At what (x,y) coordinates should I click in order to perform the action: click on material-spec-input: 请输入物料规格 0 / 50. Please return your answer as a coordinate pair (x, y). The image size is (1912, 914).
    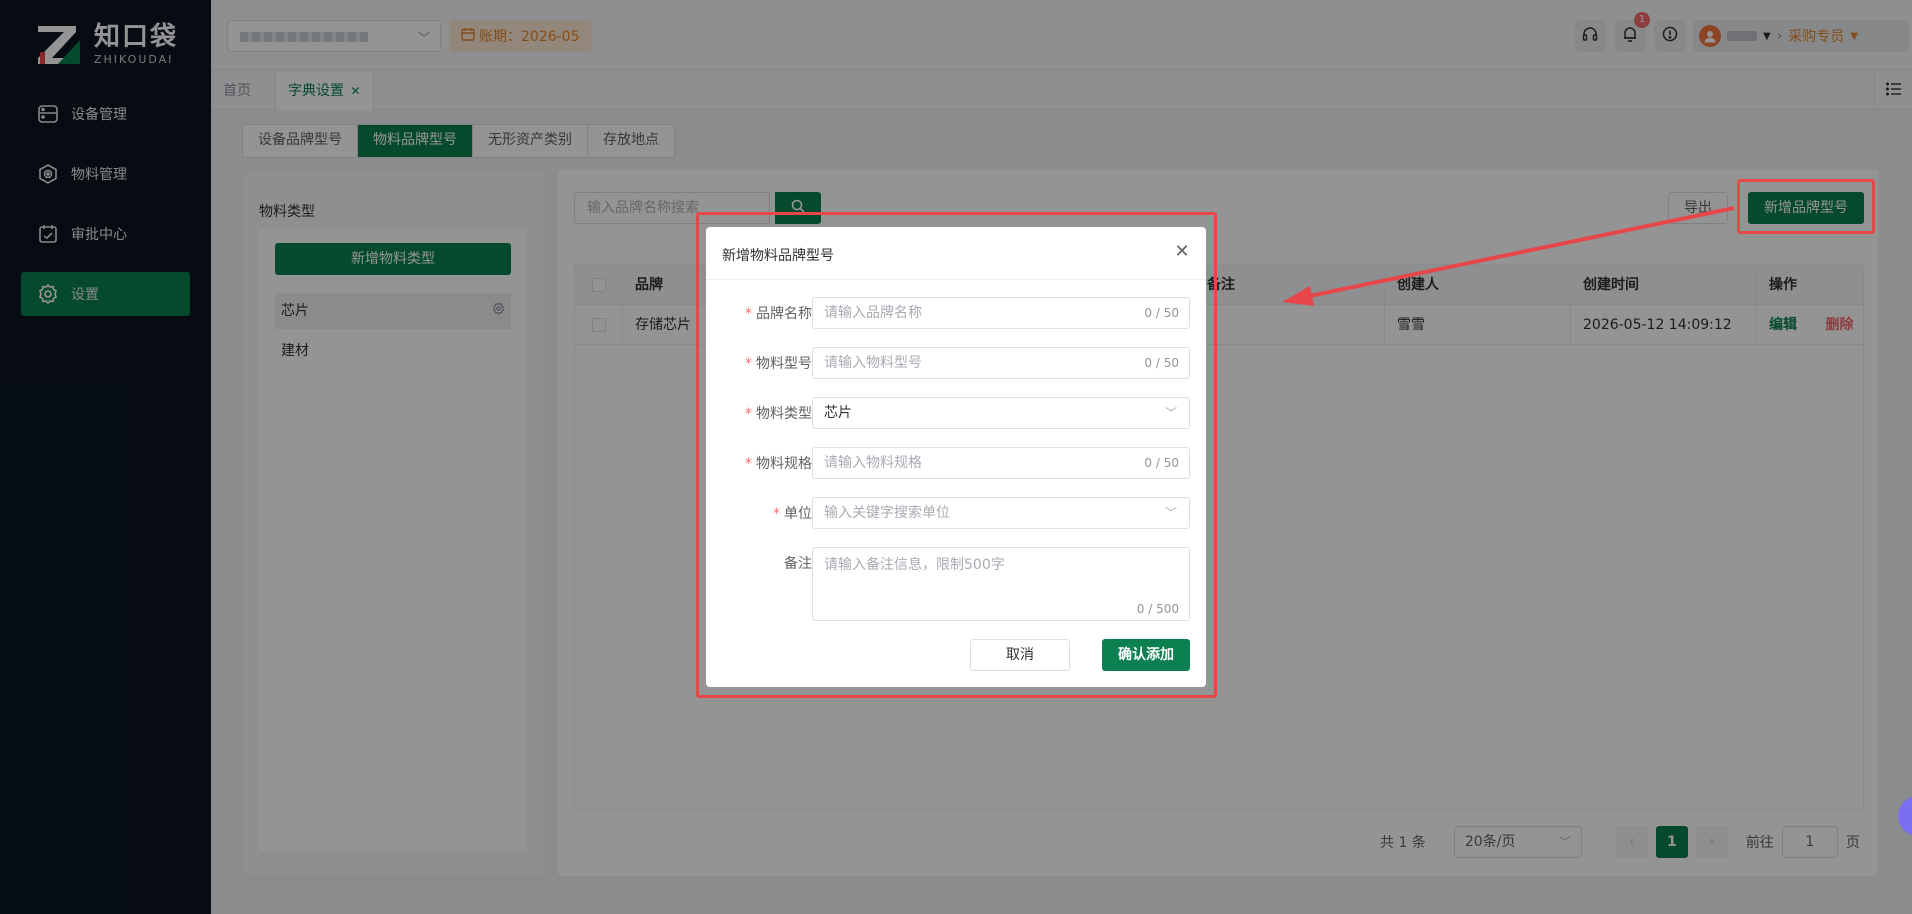
    Looking at the image, I should click on (1001, 463).